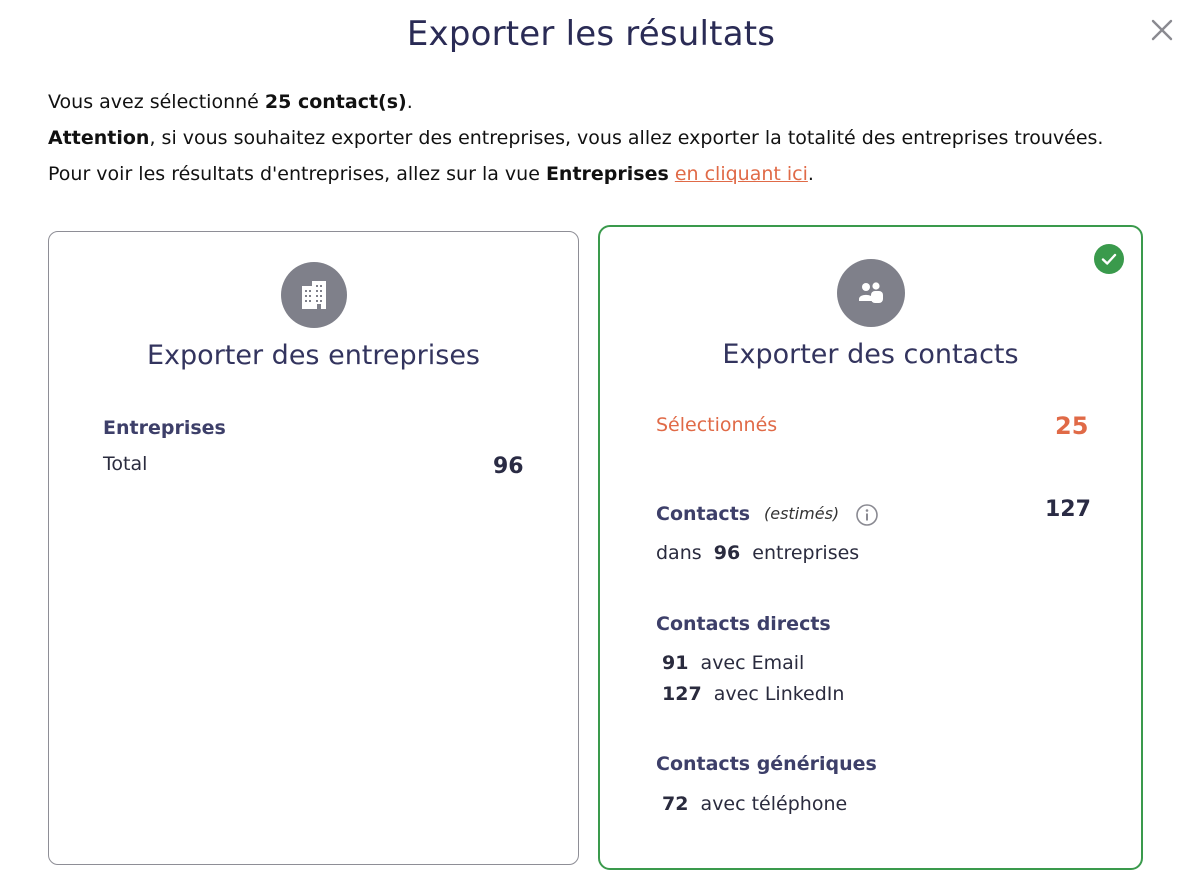 This screenshot has height=889, width=1182. What do you see at coordinates (682, 694) in the screenshot?
I see `linkedin-contacts-count: 127` at bounding box center [682, 694].